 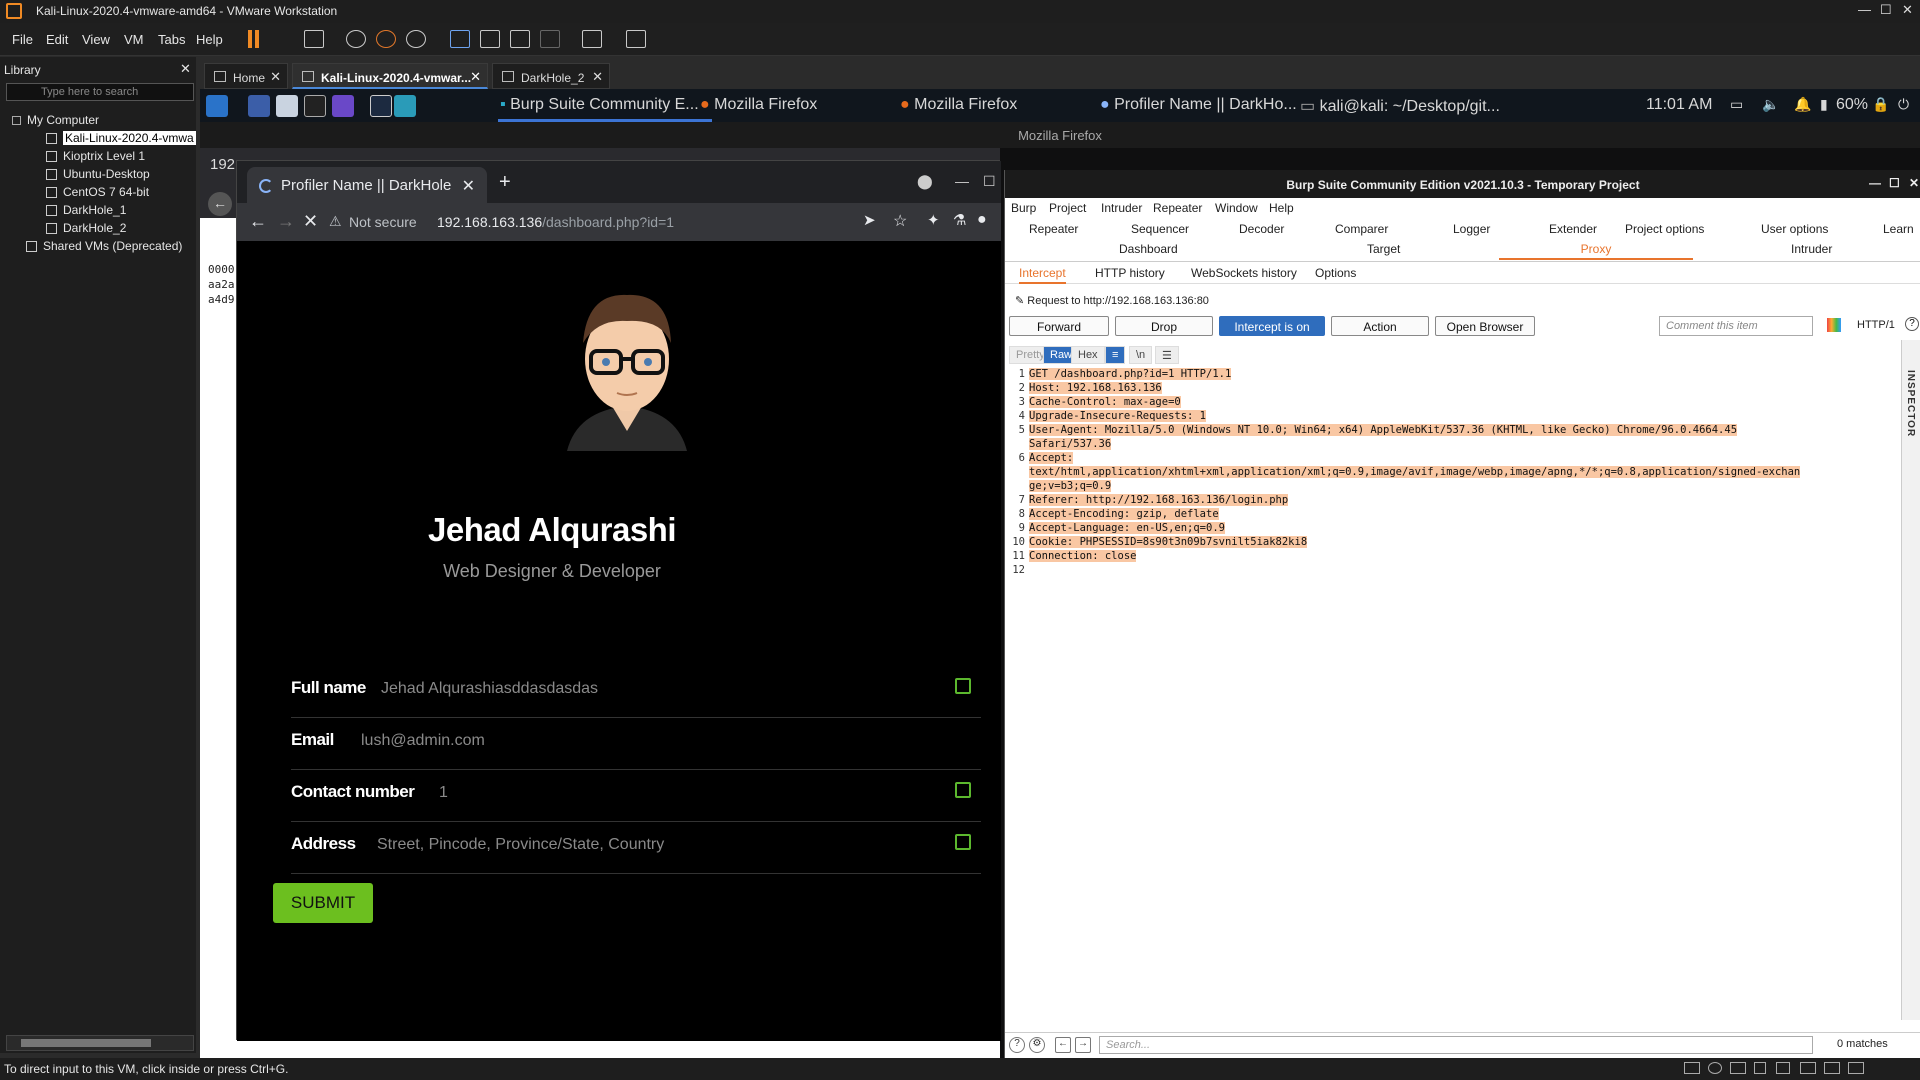 I want to click on forward-button: Forward, so click(x=1059, y=326).